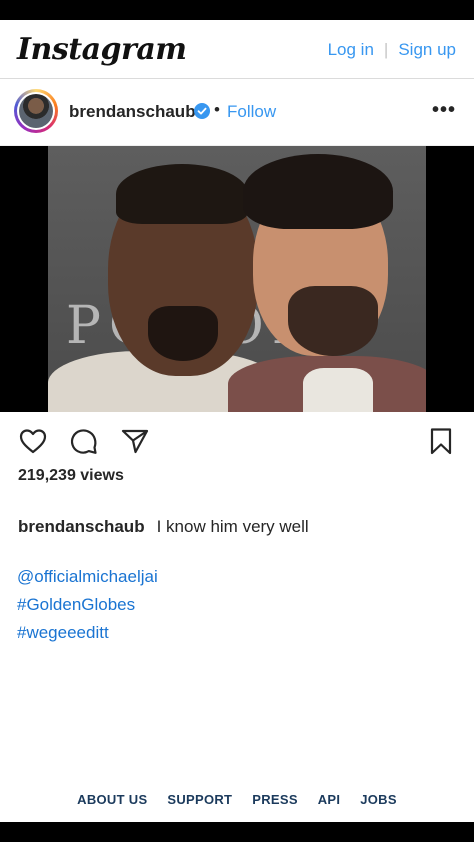 This screenshot has height=842, width=474. Describe the element at coordinates (351, 49) in the screenshot. I see `login-link: Log in` at that location.